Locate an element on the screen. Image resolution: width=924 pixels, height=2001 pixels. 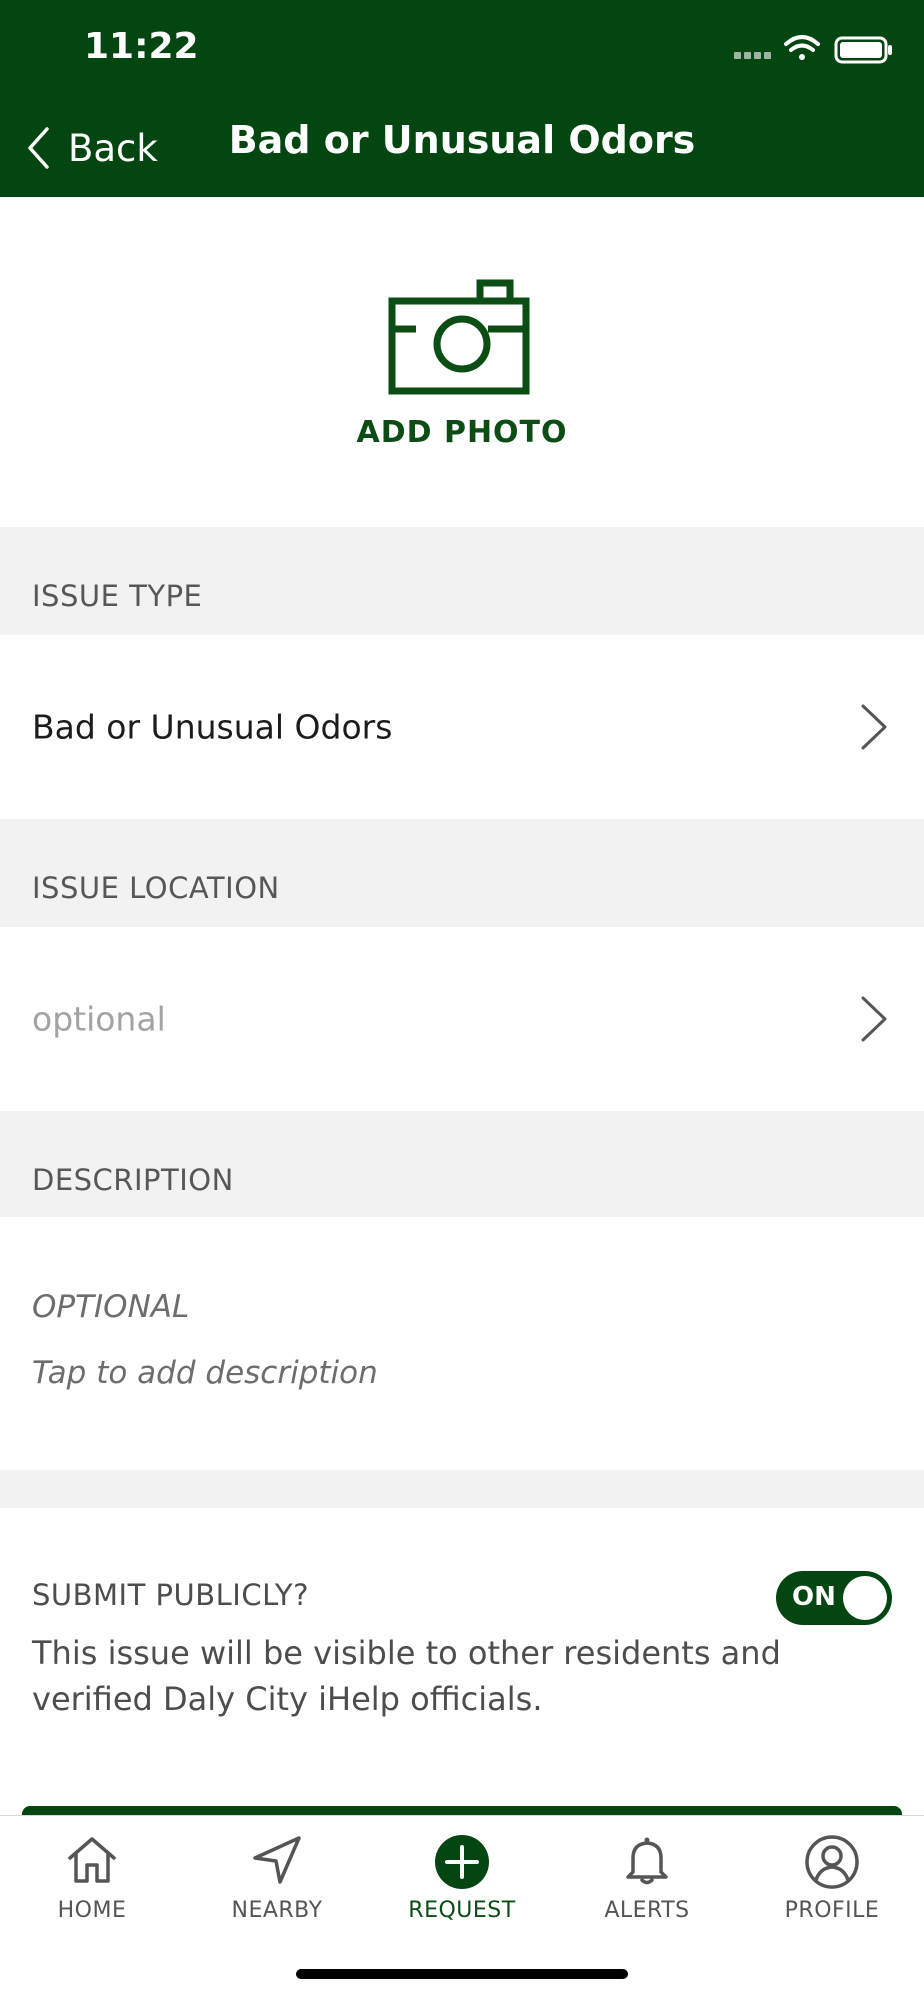
back-label: Back is located at coordinates (113, 148).